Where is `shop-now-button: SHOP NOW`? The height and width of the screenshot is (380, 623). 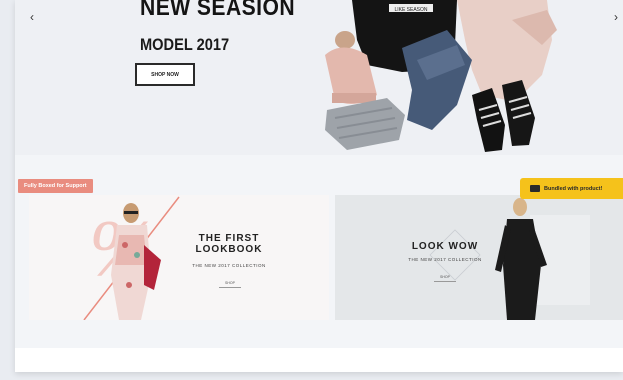
shop-now-button: SHOP NOW is located at coordinates (165, 74).